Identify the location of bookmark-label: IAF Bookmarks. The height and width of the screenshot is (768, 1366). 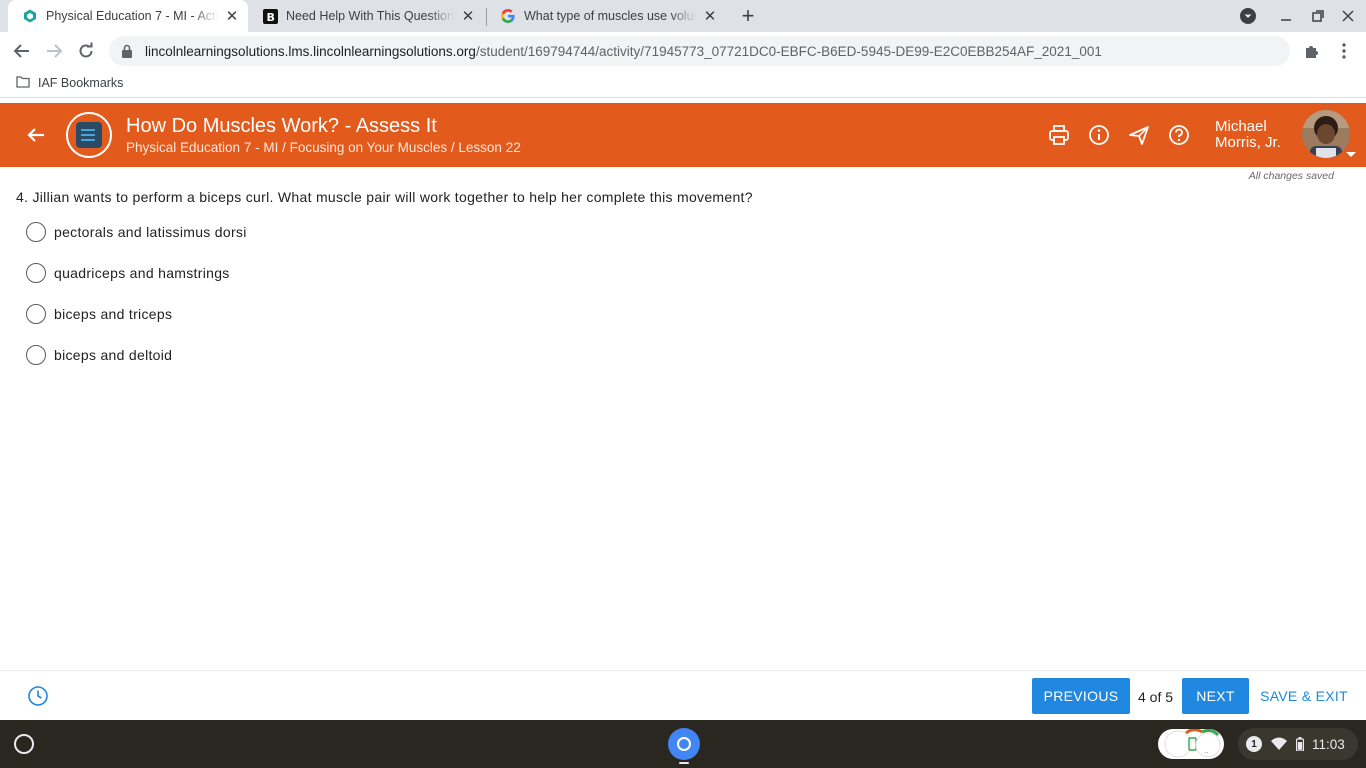
(81, 83).